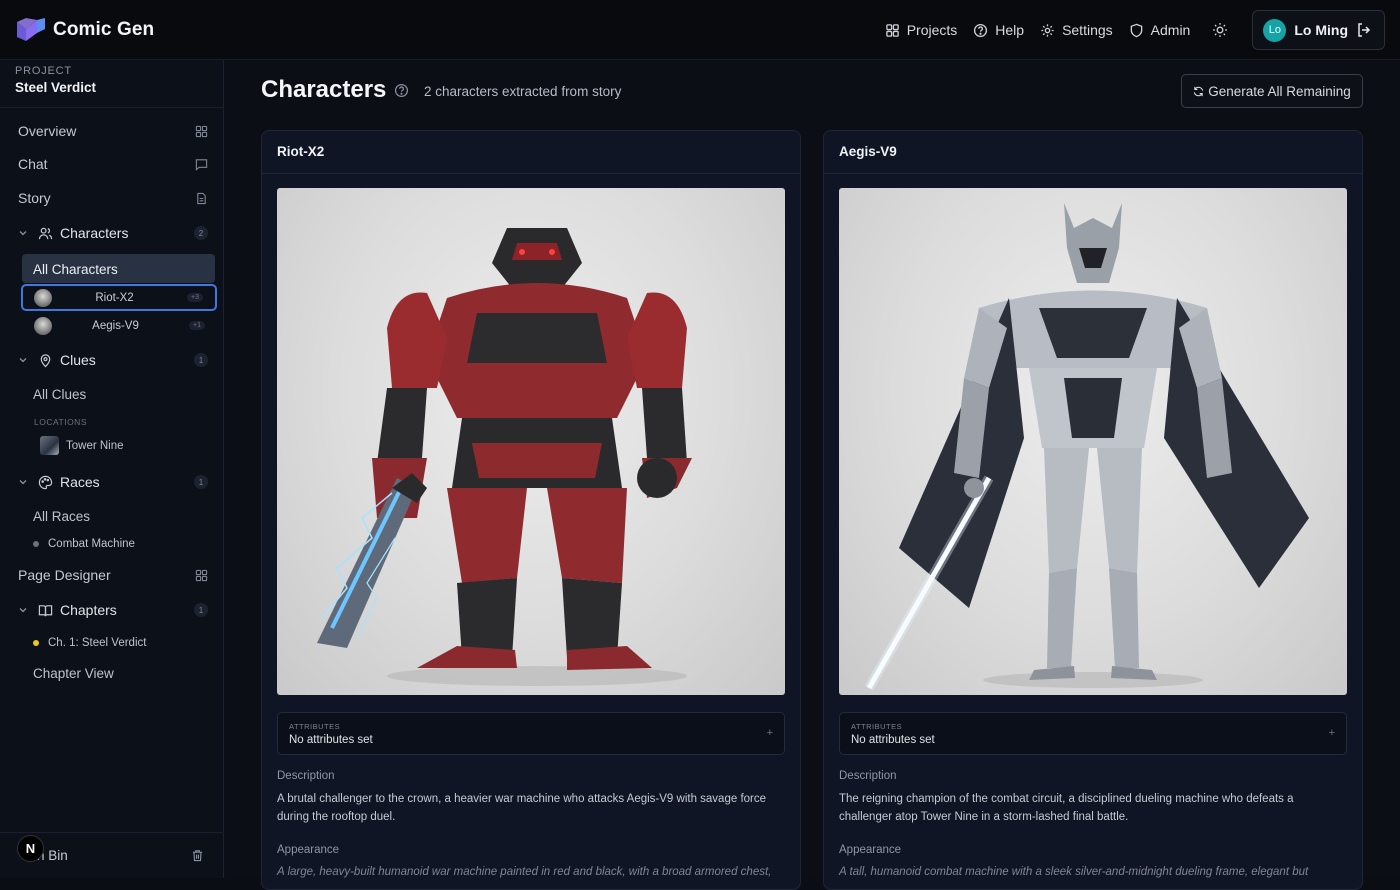 This screenshot has width=1400, height=890. Describe the element at coordinates (45, 233) in the screenshot. I see `users-icon` at that location.